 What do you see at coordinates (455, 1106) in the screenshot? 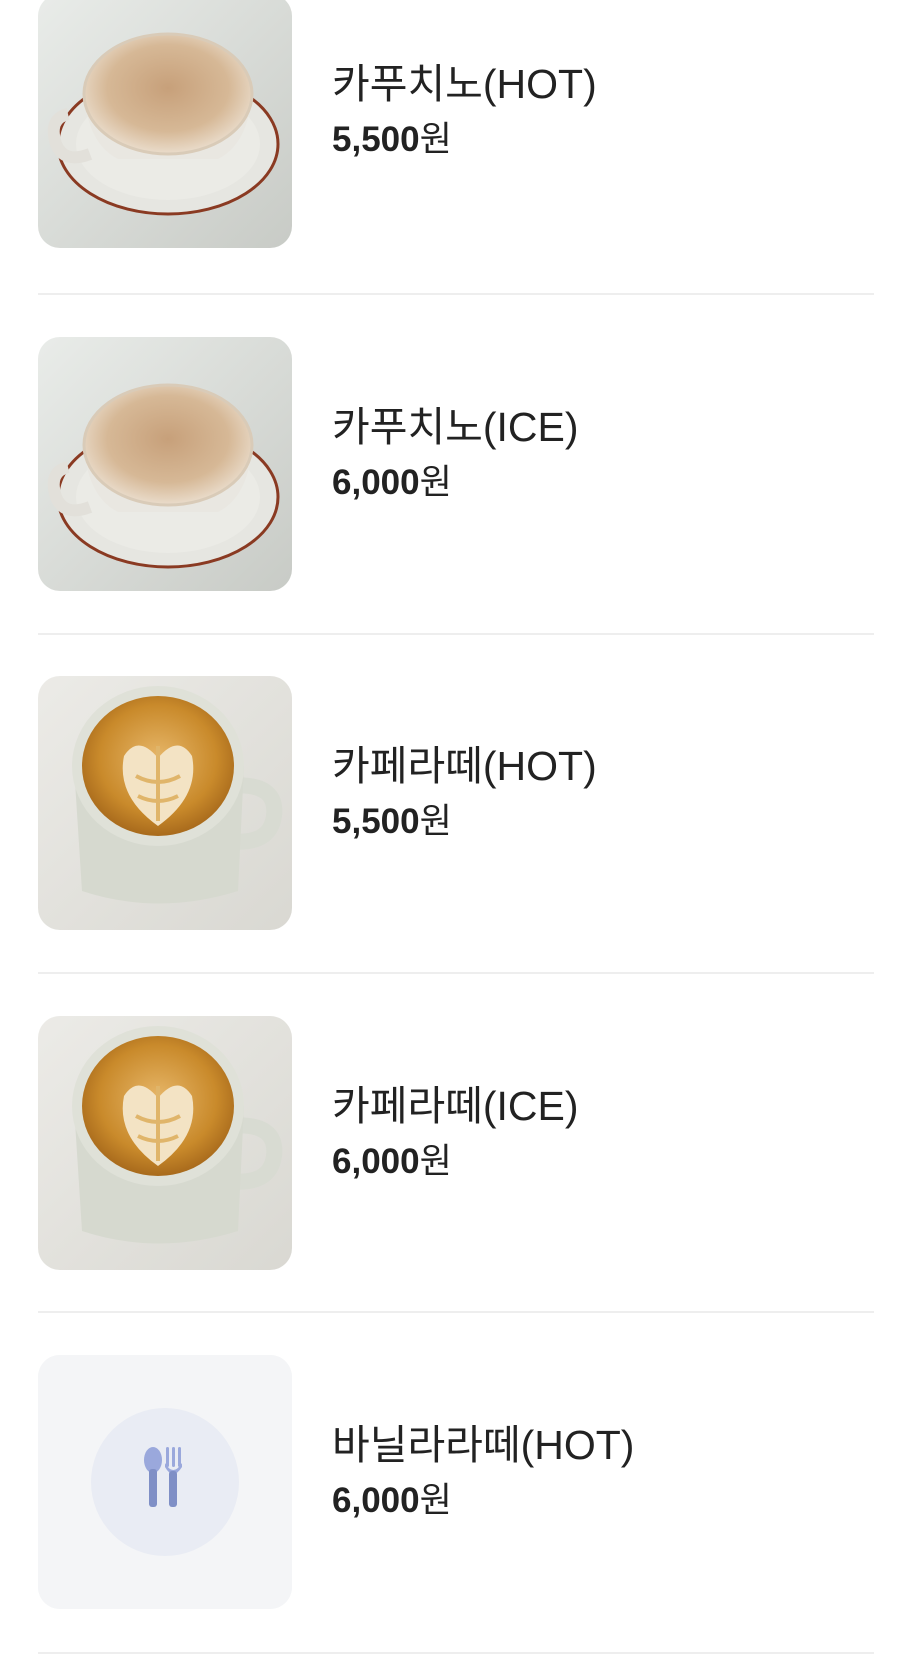
I see `item-name: 카페라떼(ICE)` at bounding box center [455, 1106].